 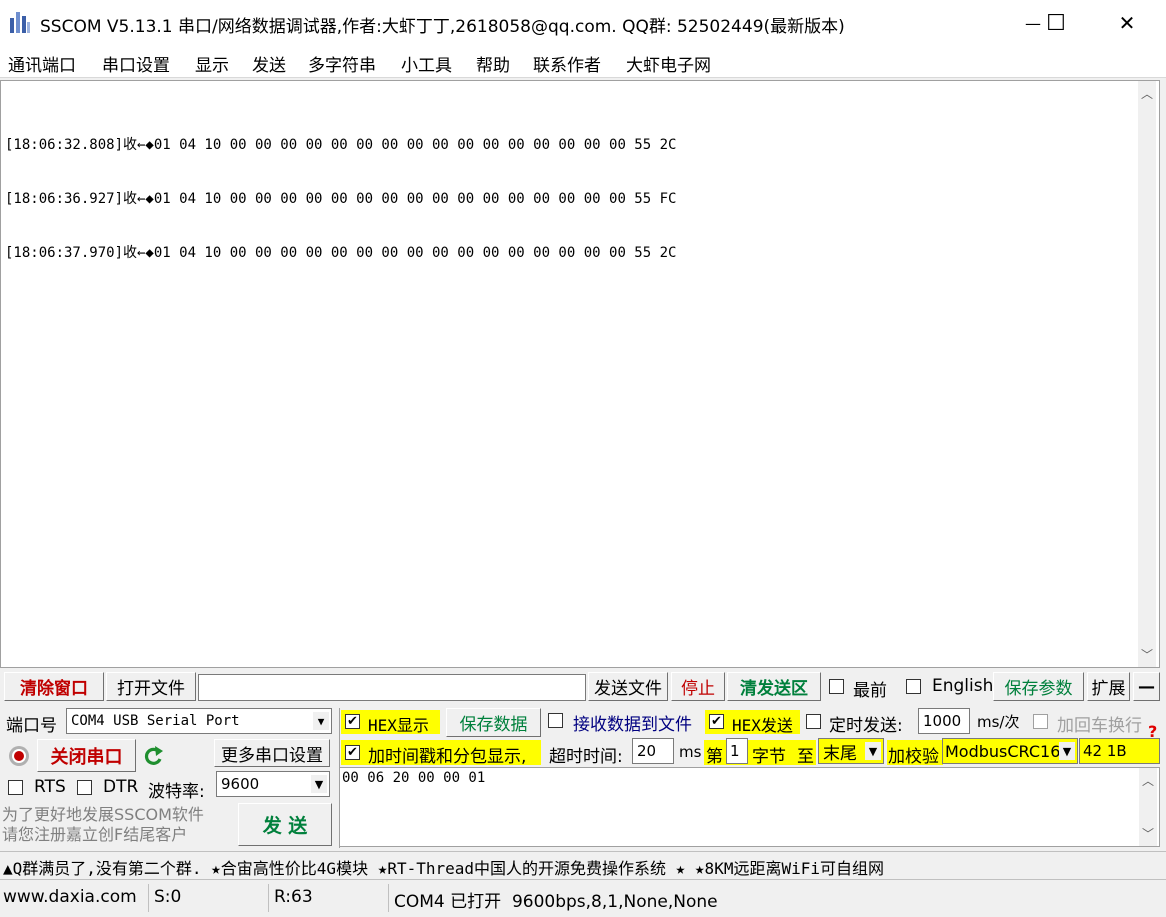 I want to click on refresh-icon, so click(x=153, y=756).